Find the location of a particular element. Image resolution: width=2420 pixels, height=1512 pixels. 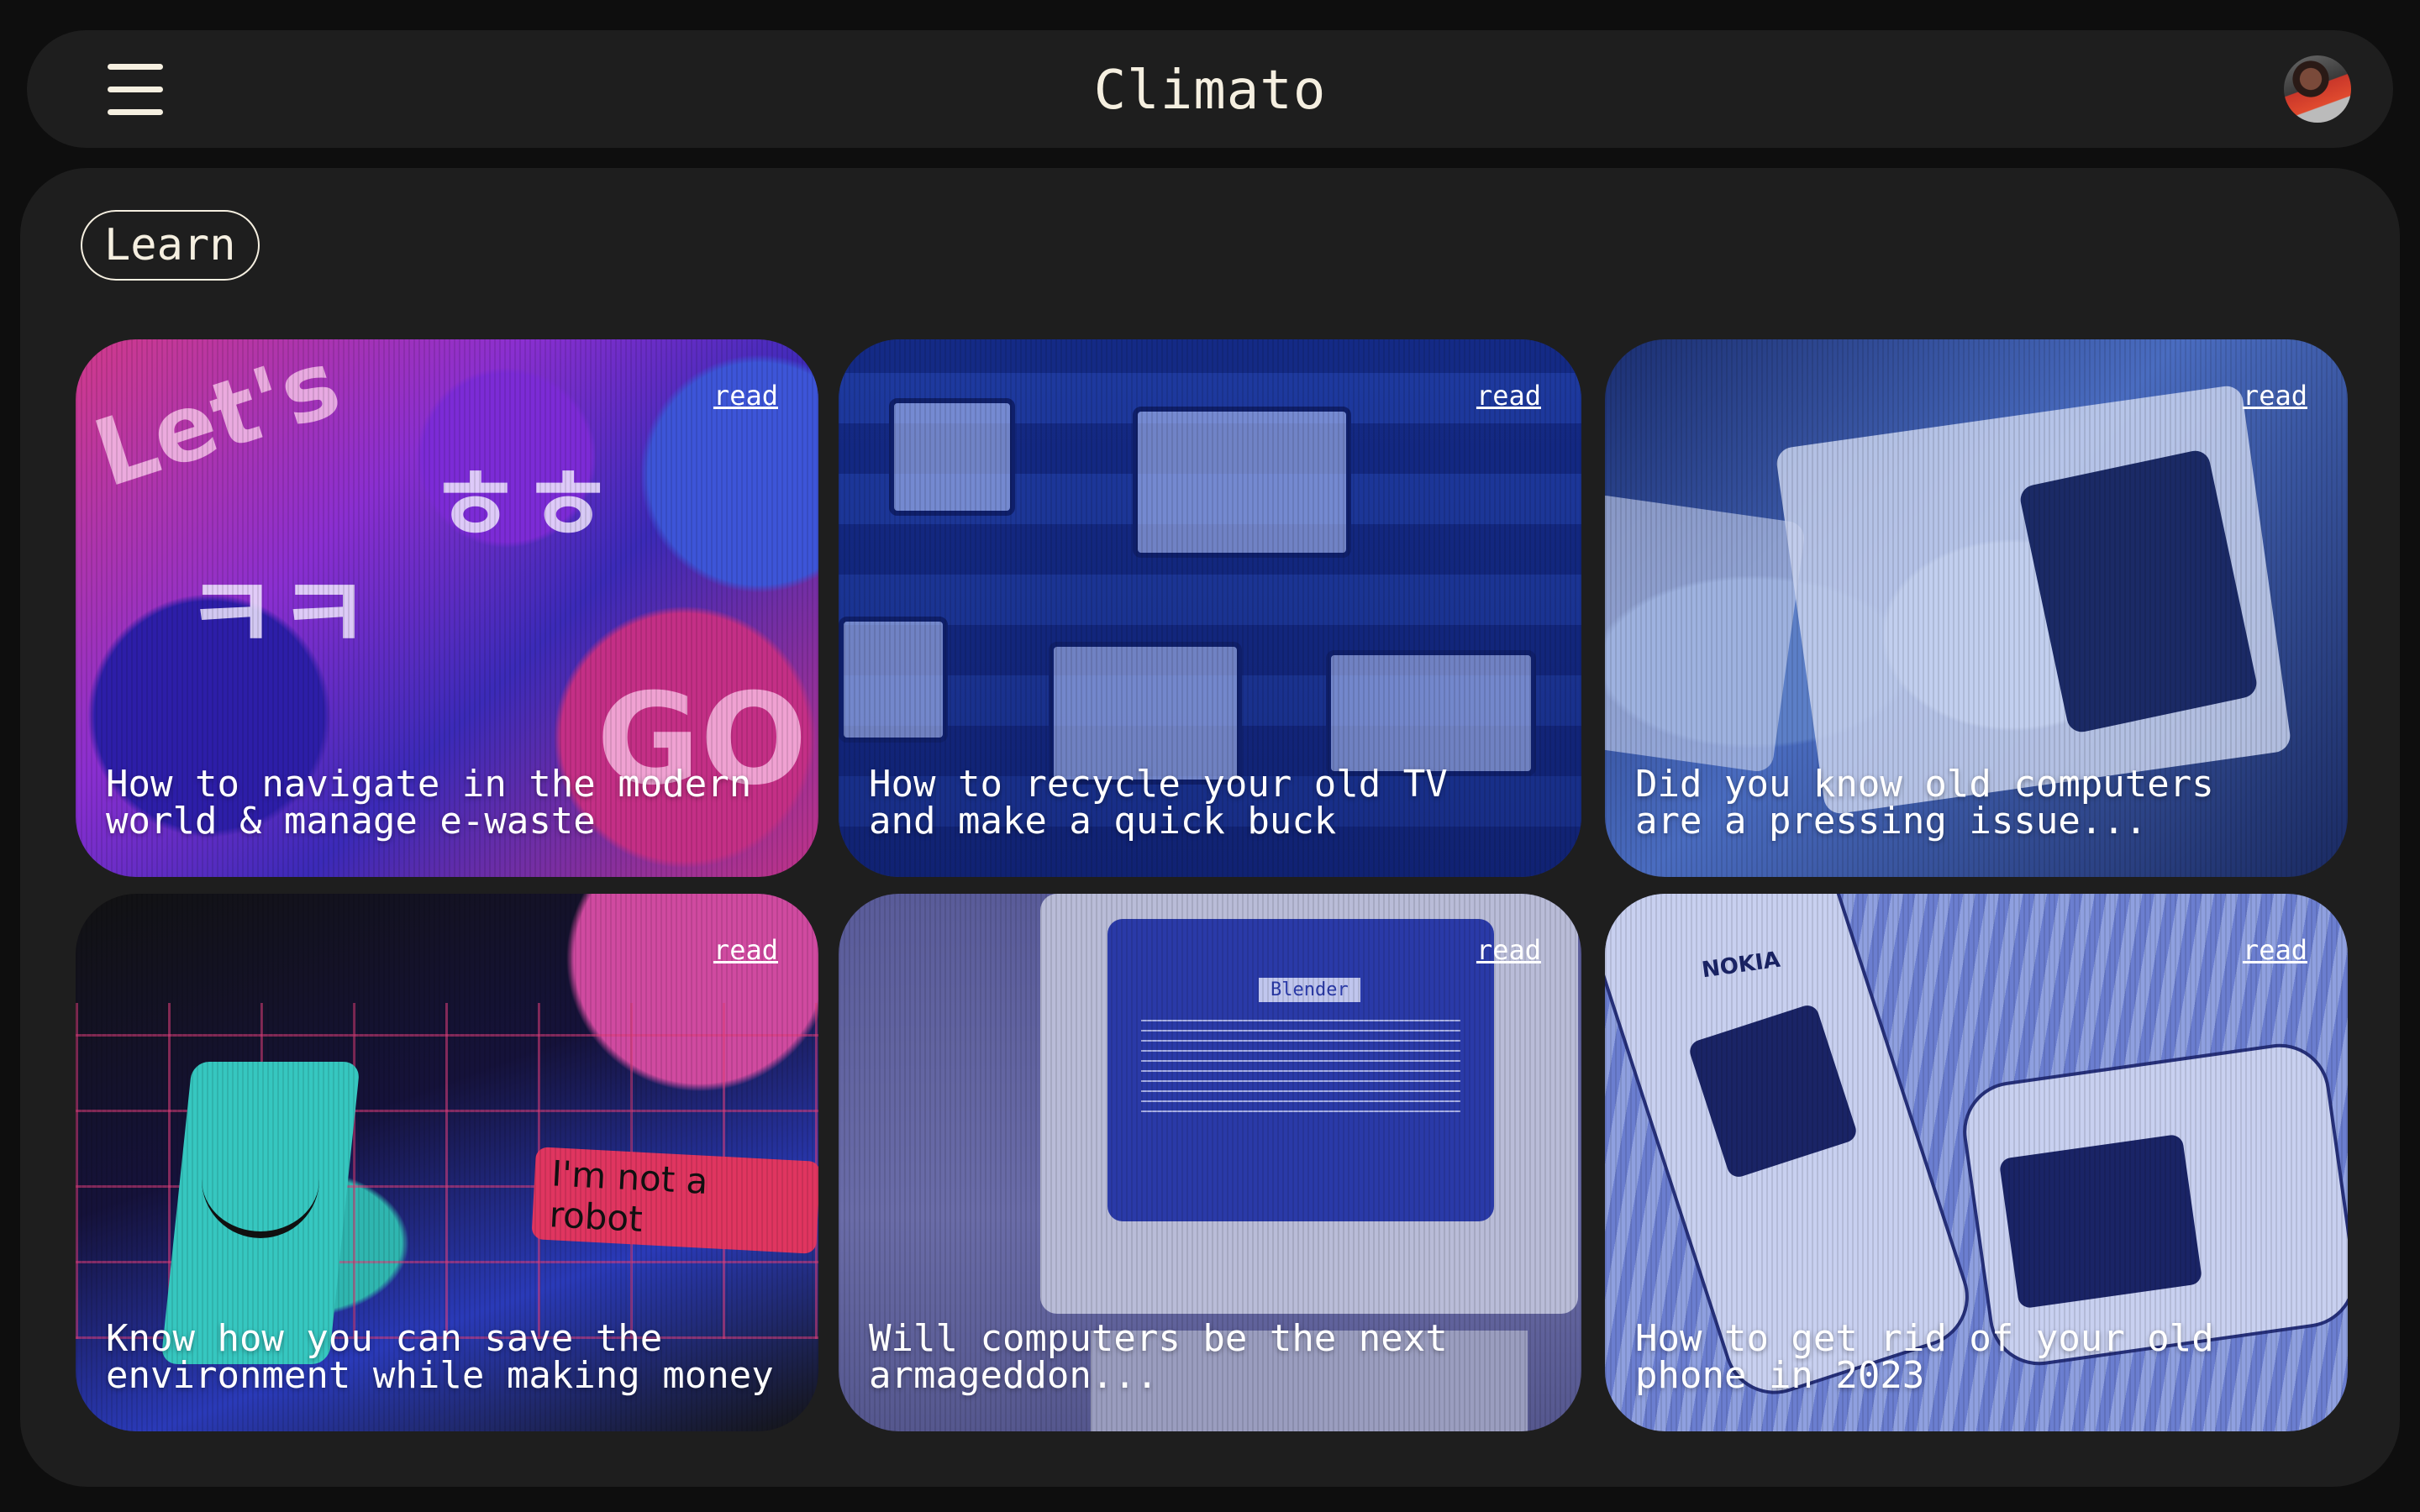

avatar is located at coordinates (2317, 89).